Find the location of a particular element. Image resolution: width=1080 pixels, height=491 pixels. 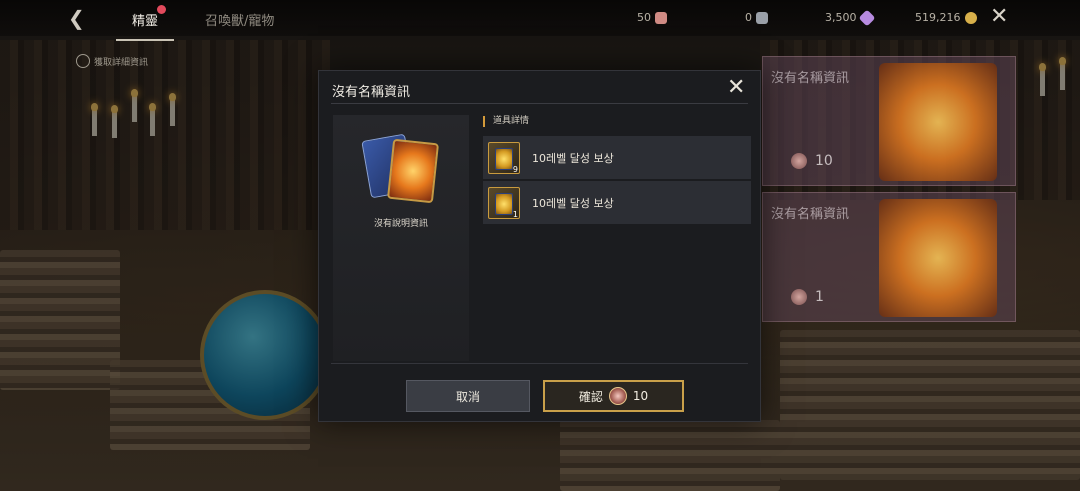

top-bar: ❮ 精靈 召喚獸/寵物 50 0 3,500 519,216 ✕ is located at coordinates (540, 20).